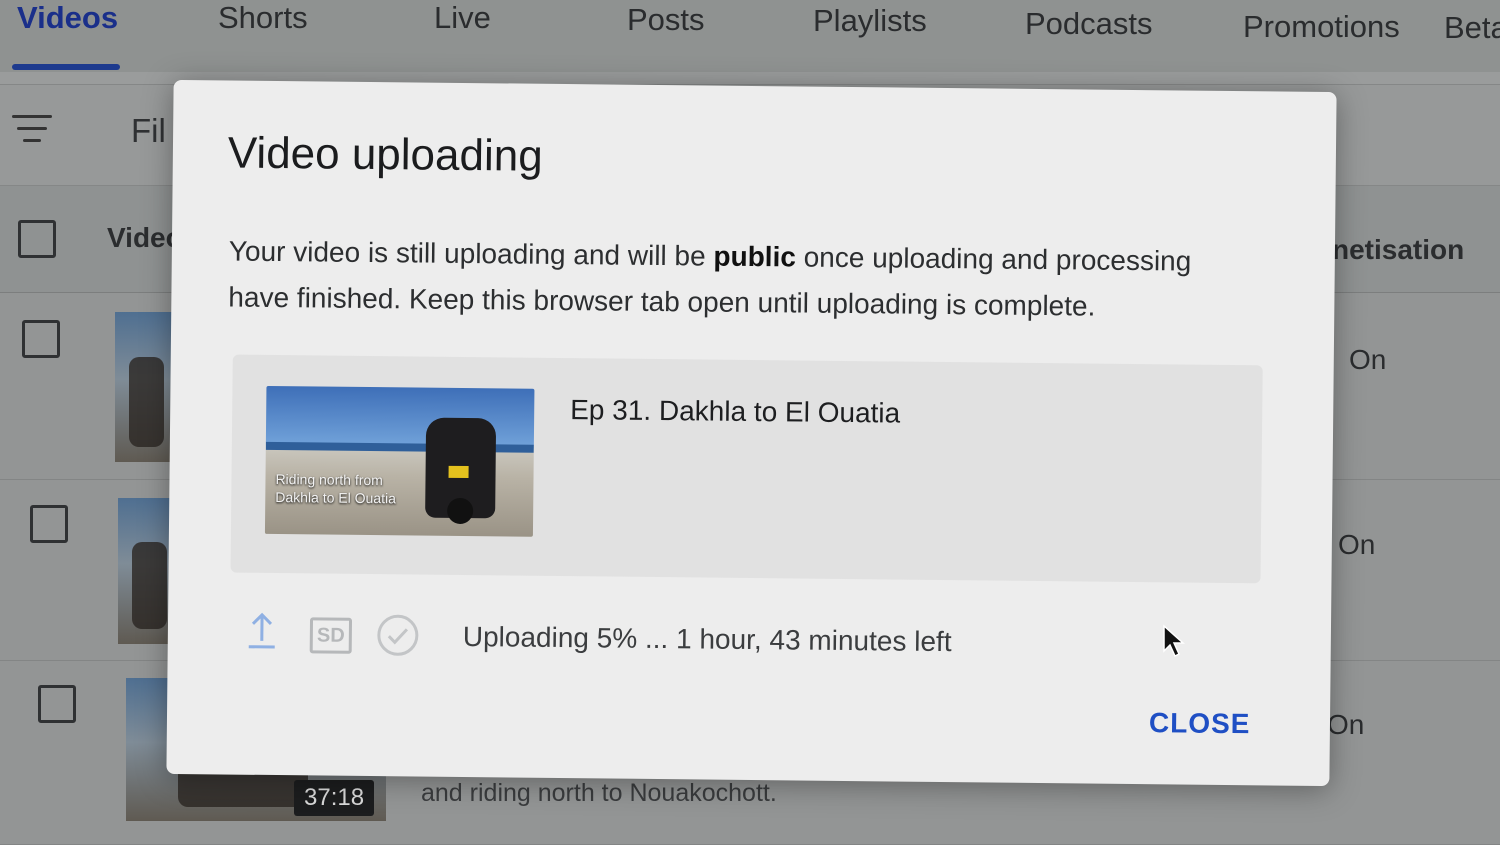 The width and height of the screenshot is (1500, 845). What do you see at coordinates (331, 635) in the screenshot?
I see `sd-quality-icon: SD` at bounding box center [331, 635].